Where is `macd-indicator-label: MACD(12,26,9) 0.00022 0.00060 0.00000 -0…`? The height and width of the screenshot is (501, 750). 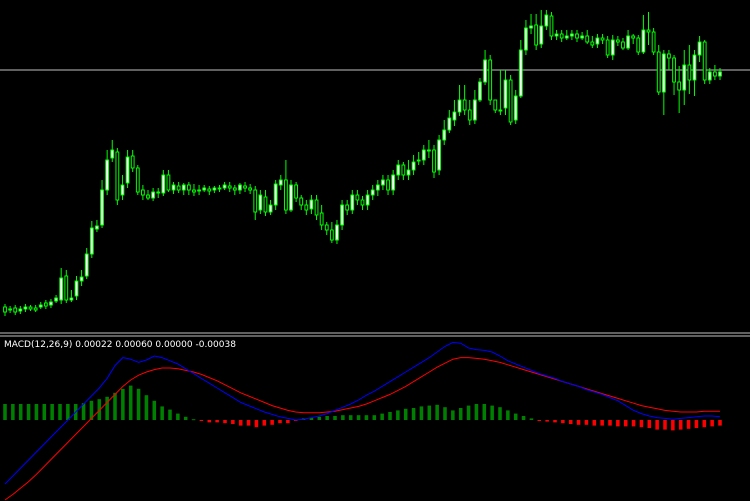 macd-indicator-label: MACD(12,26,9) 0.00022 0.00060 0.00000 -0… is located at coordinates (120, 345).